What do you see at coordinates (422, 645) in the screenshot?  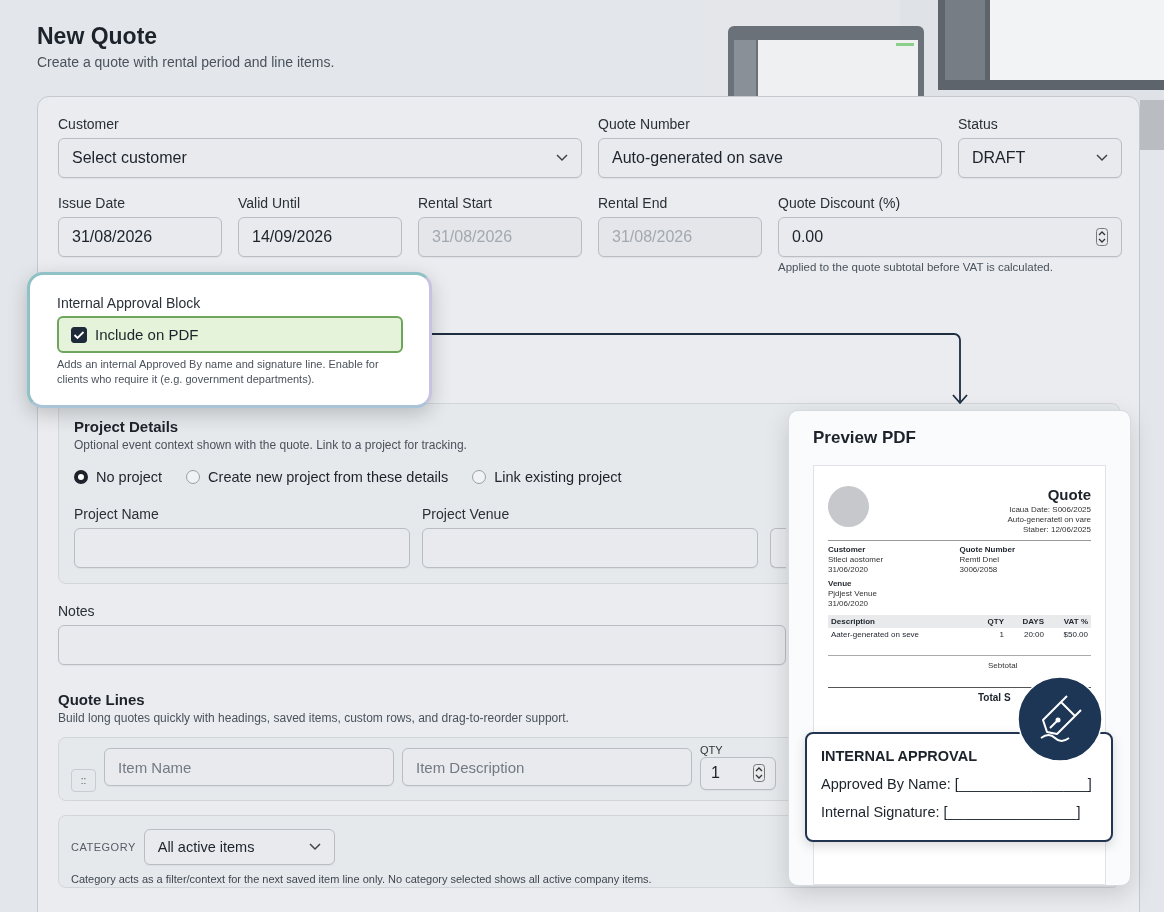 I see `notes-field` at bounding box center [422, 645].